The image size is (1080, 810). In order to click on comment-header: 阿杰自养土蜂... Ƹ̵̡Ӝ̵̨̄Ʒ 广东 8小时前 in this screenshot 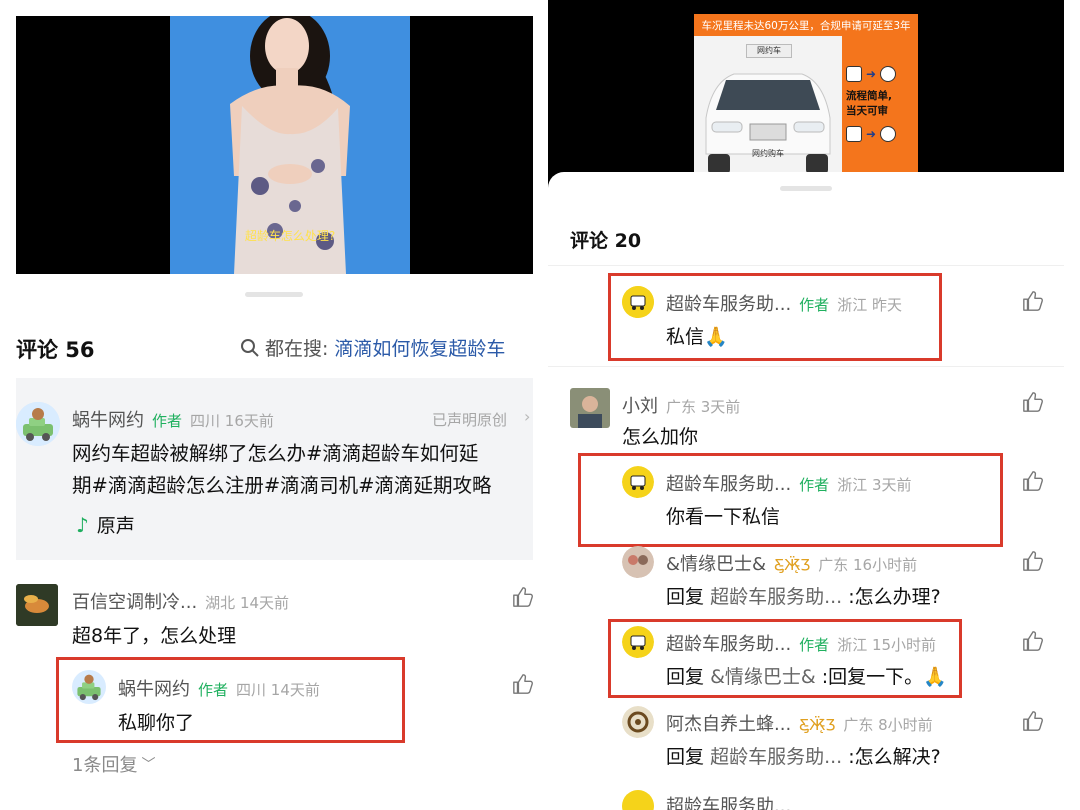, I will do `click(799, 723)`.